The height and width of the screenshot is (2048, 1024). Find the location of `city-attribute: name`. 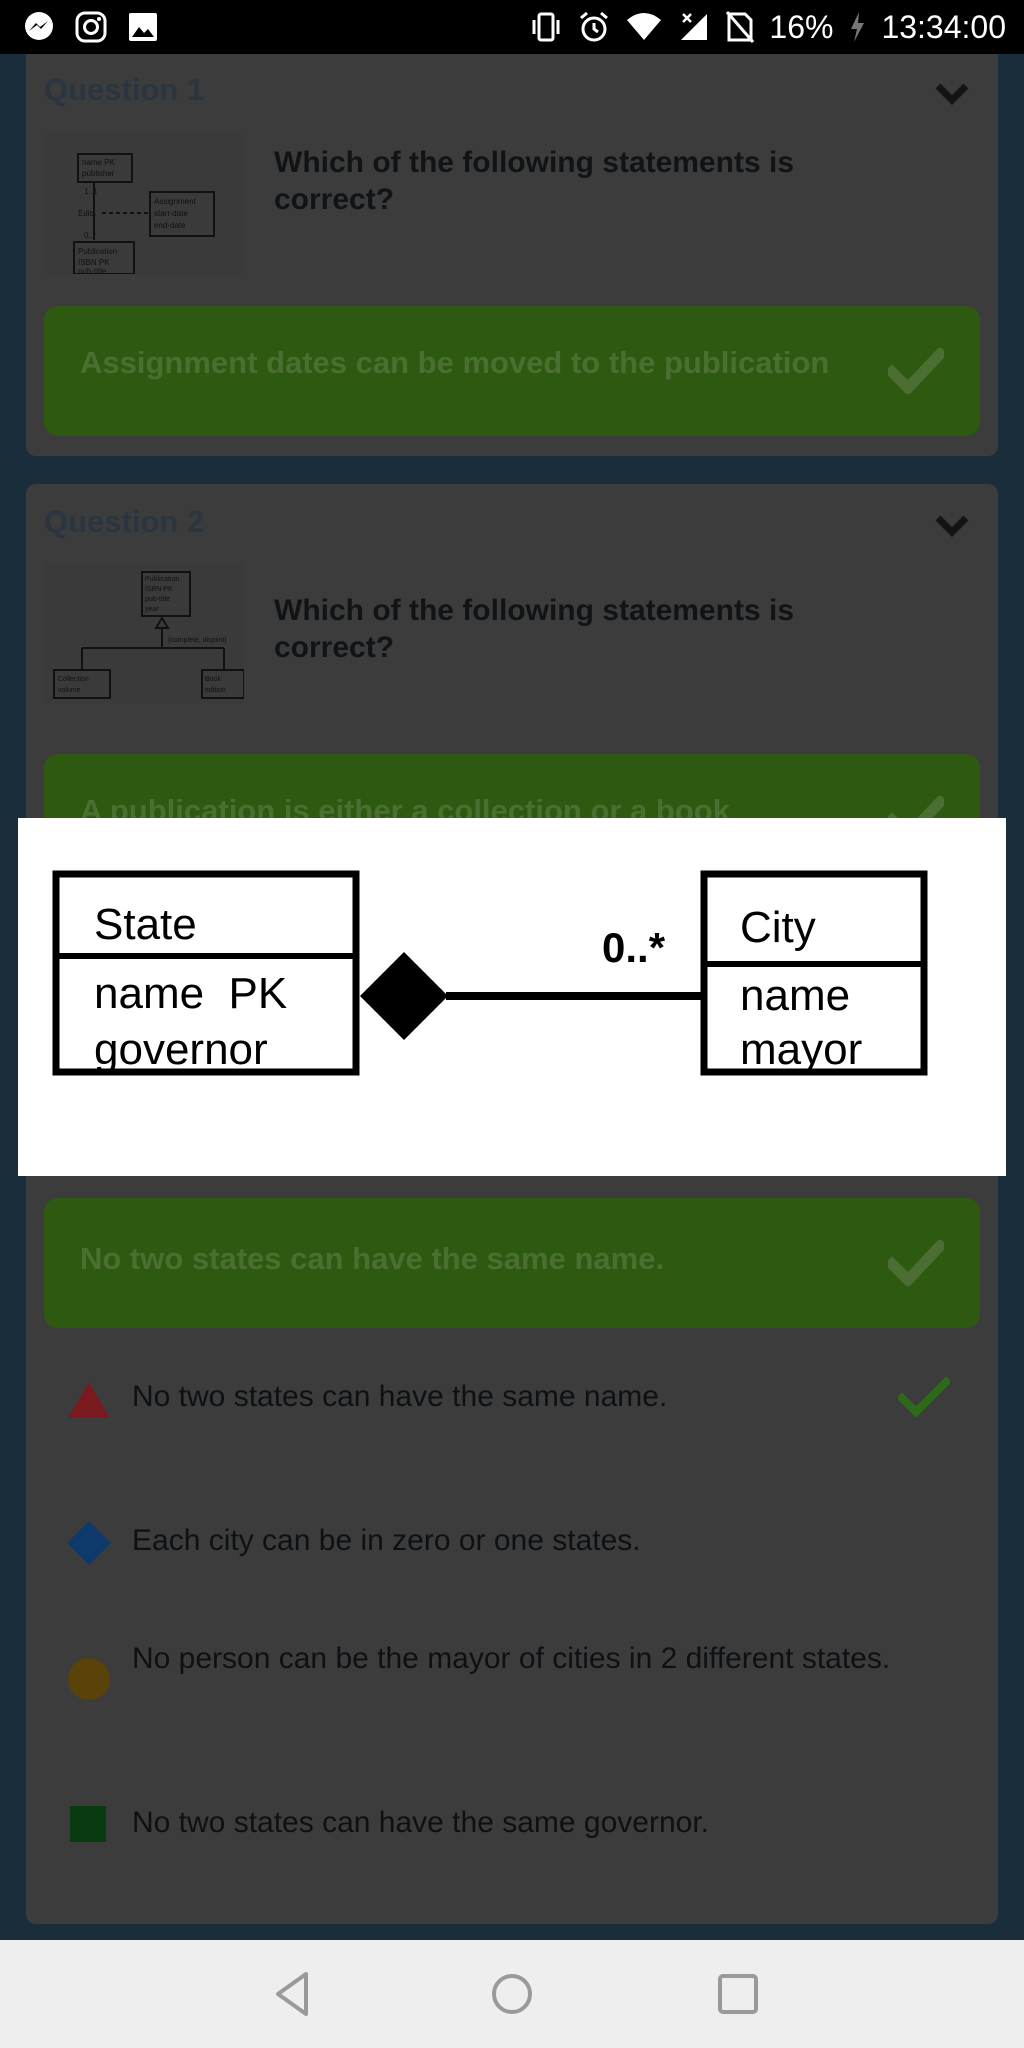

city-attribute: name is located at coordinates (795, 995).